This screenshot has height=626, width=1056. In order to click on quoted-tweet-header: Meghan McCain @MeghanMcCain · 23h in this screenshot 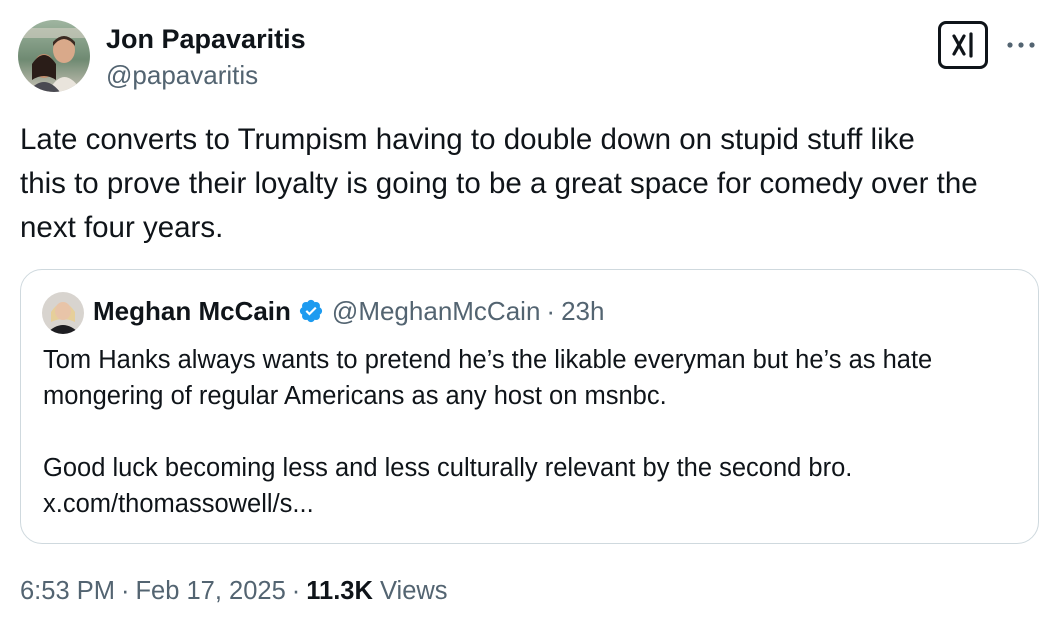, I will do `click(348, 311)`.